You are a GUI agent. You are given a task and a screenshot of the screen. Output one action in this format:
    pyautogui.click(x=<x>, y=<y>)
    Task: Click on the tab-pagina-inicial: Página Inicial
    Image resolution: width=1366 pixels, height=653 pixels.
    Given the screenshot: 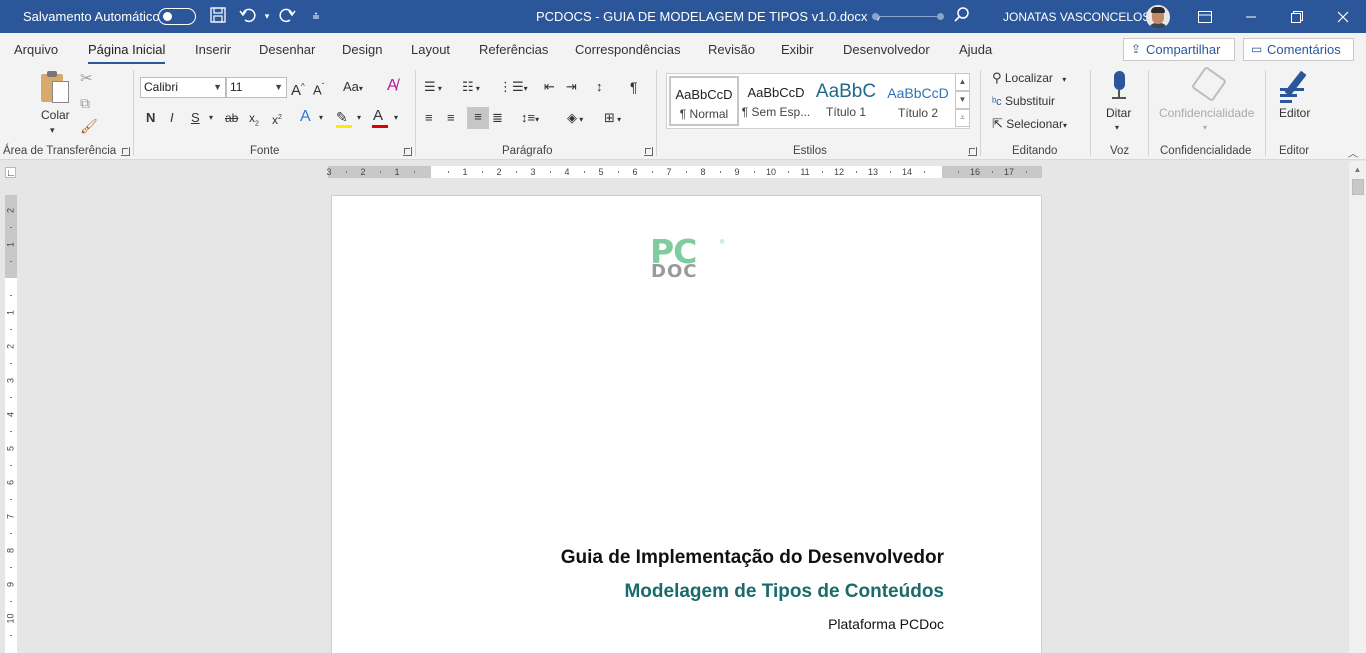 What is the action you would take?
    pyautogui.click(x=127, y=53)
    